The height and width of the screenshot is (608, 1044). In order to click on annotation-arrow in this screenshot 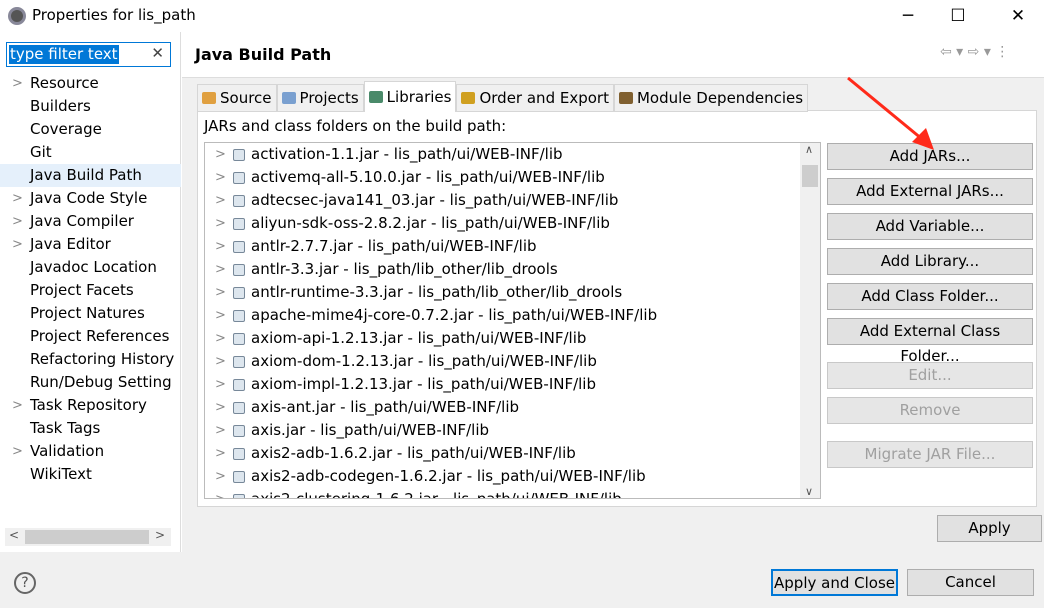, I will do `click(890, 113)`.